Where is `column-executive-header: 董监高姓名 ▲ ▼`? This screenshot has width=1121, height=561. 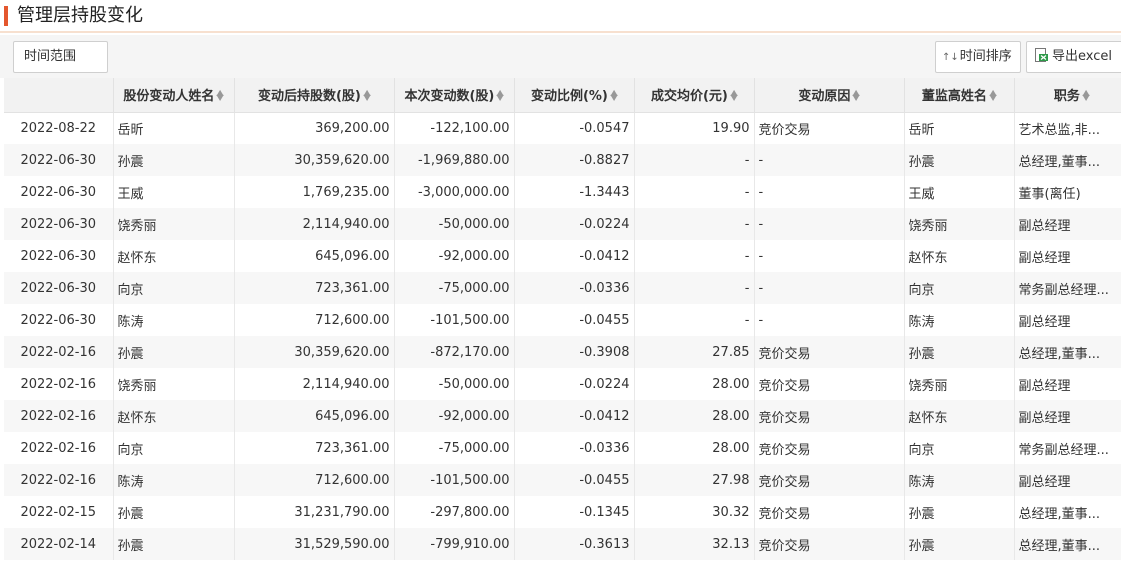
column-executive-header: 董监高姓名 ▲ ▼ is located at coordinates (959, 95).